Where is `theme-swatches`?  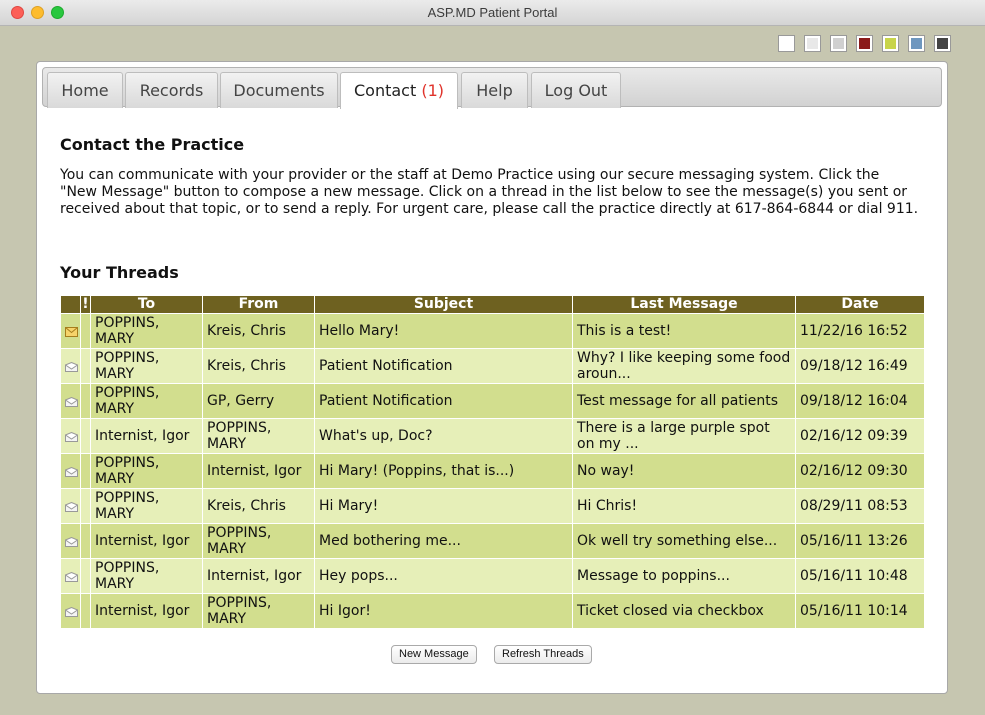
theme-swatches is located at coordinates (864, 43).